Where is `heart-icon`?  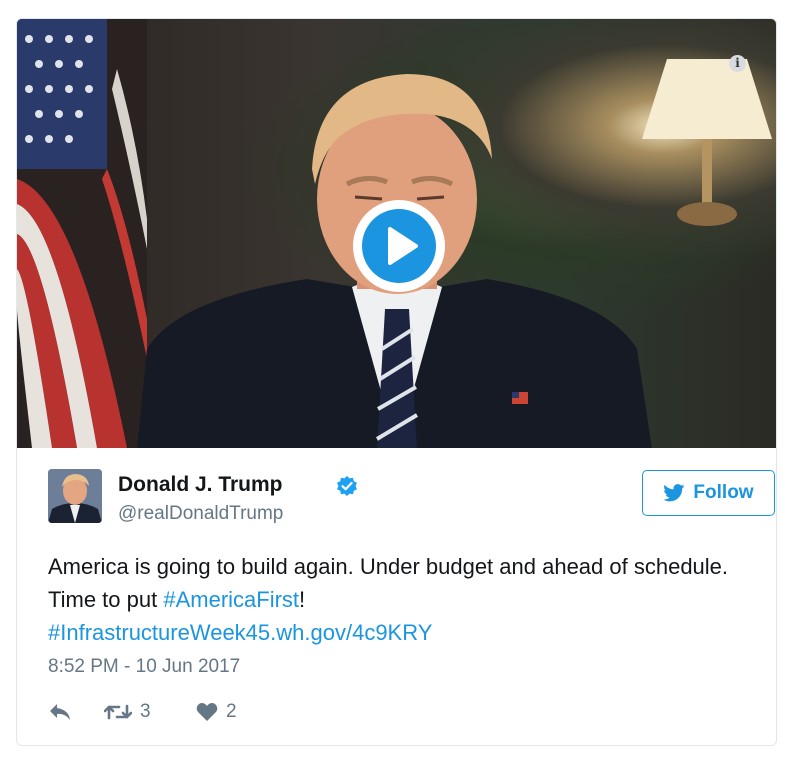
heart-icon is located at coordinates (207, 712).